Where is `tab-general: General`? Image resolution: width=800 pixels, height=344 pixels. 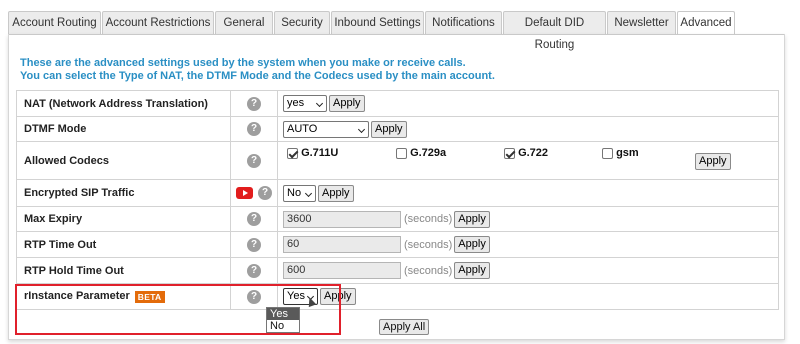 tab-general: General is located at coordinates (244, 22).